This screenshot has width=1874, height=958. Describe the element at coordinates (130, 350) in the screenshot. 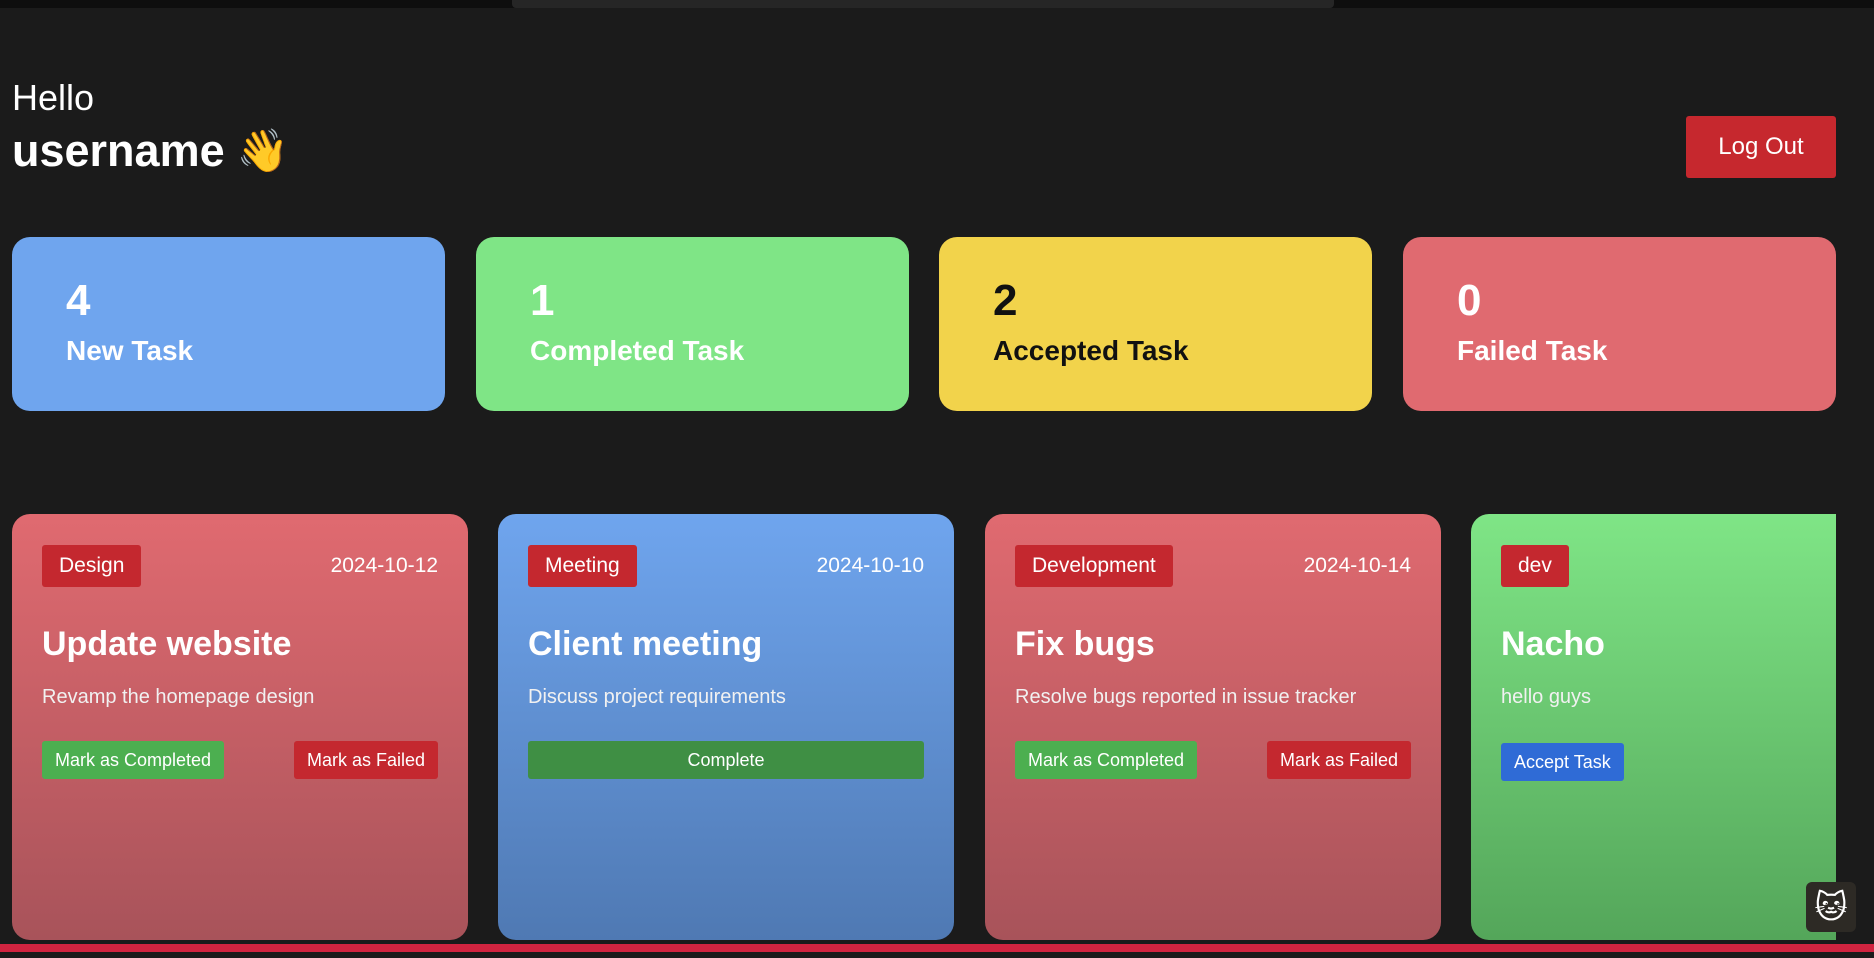

I see `stat-label: New Task` at that location.